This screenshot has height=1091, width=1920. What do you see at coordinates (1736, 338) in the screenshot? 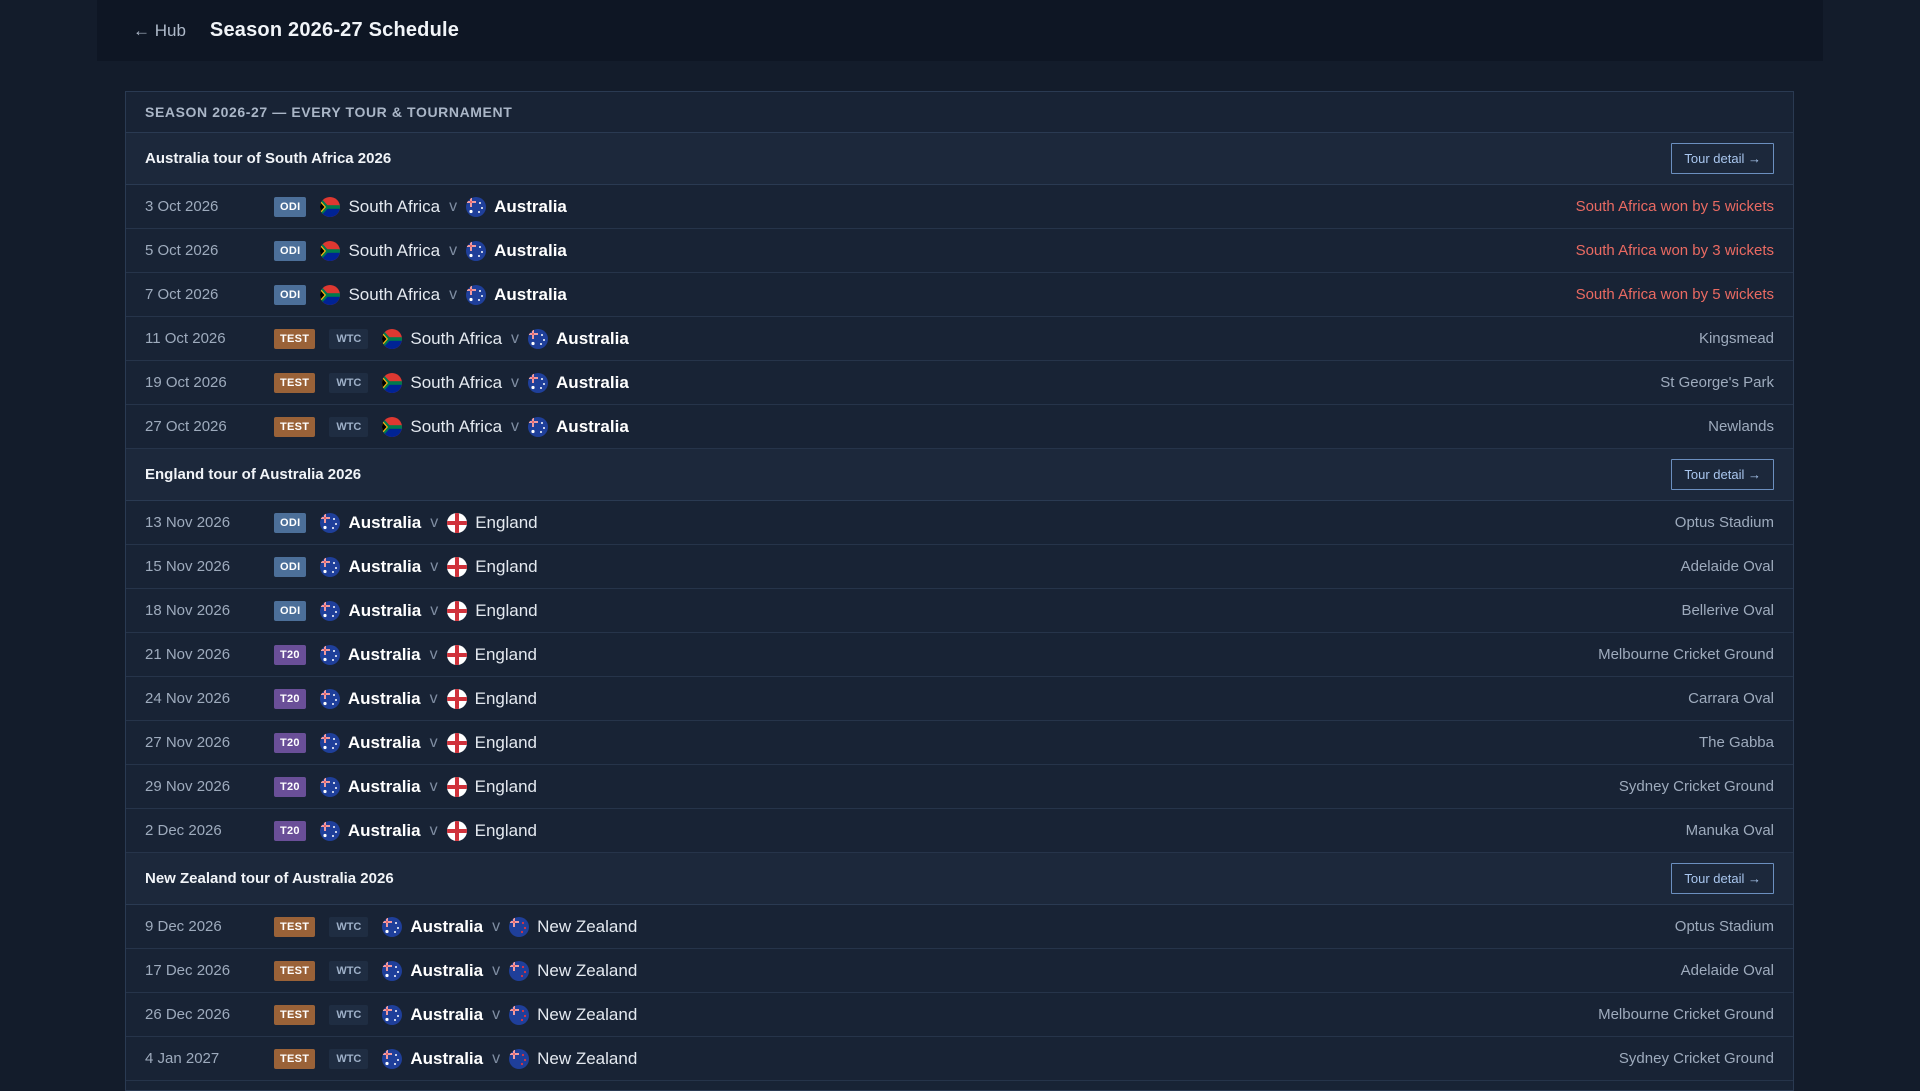
I see `match-venue: Kingsmead` at bounding box center [1736, 338].